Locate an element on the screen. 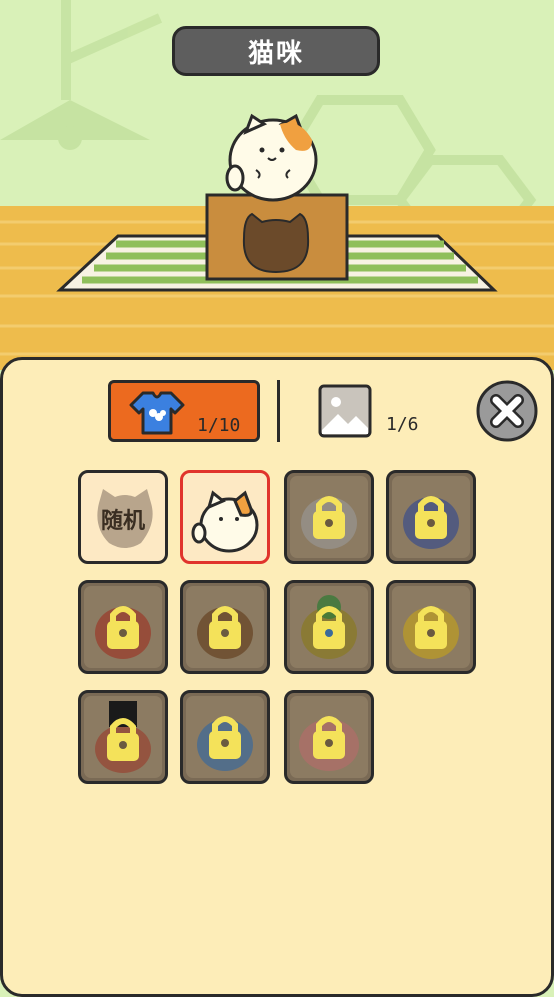 This screenshot has height=997, width=554. tshirt-icon is located at coordinates (157, 413).